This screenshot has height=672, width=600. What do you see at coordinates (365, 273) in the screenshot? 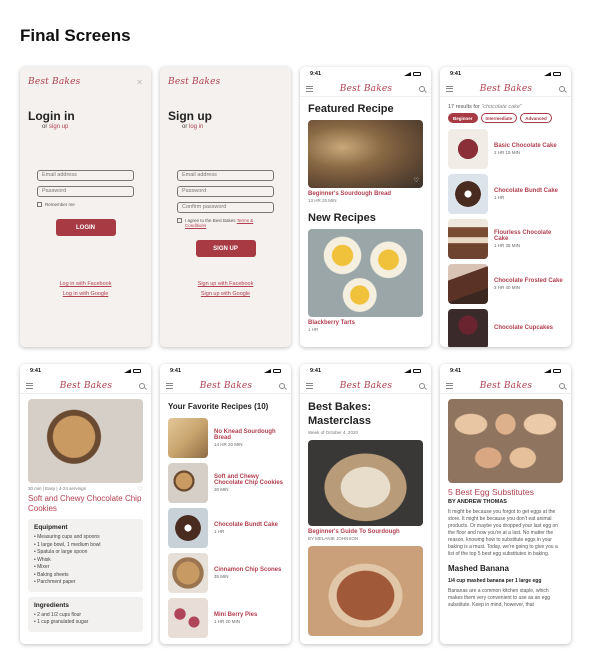
I see `new-recipe-image` at bounding box center [365, 273].